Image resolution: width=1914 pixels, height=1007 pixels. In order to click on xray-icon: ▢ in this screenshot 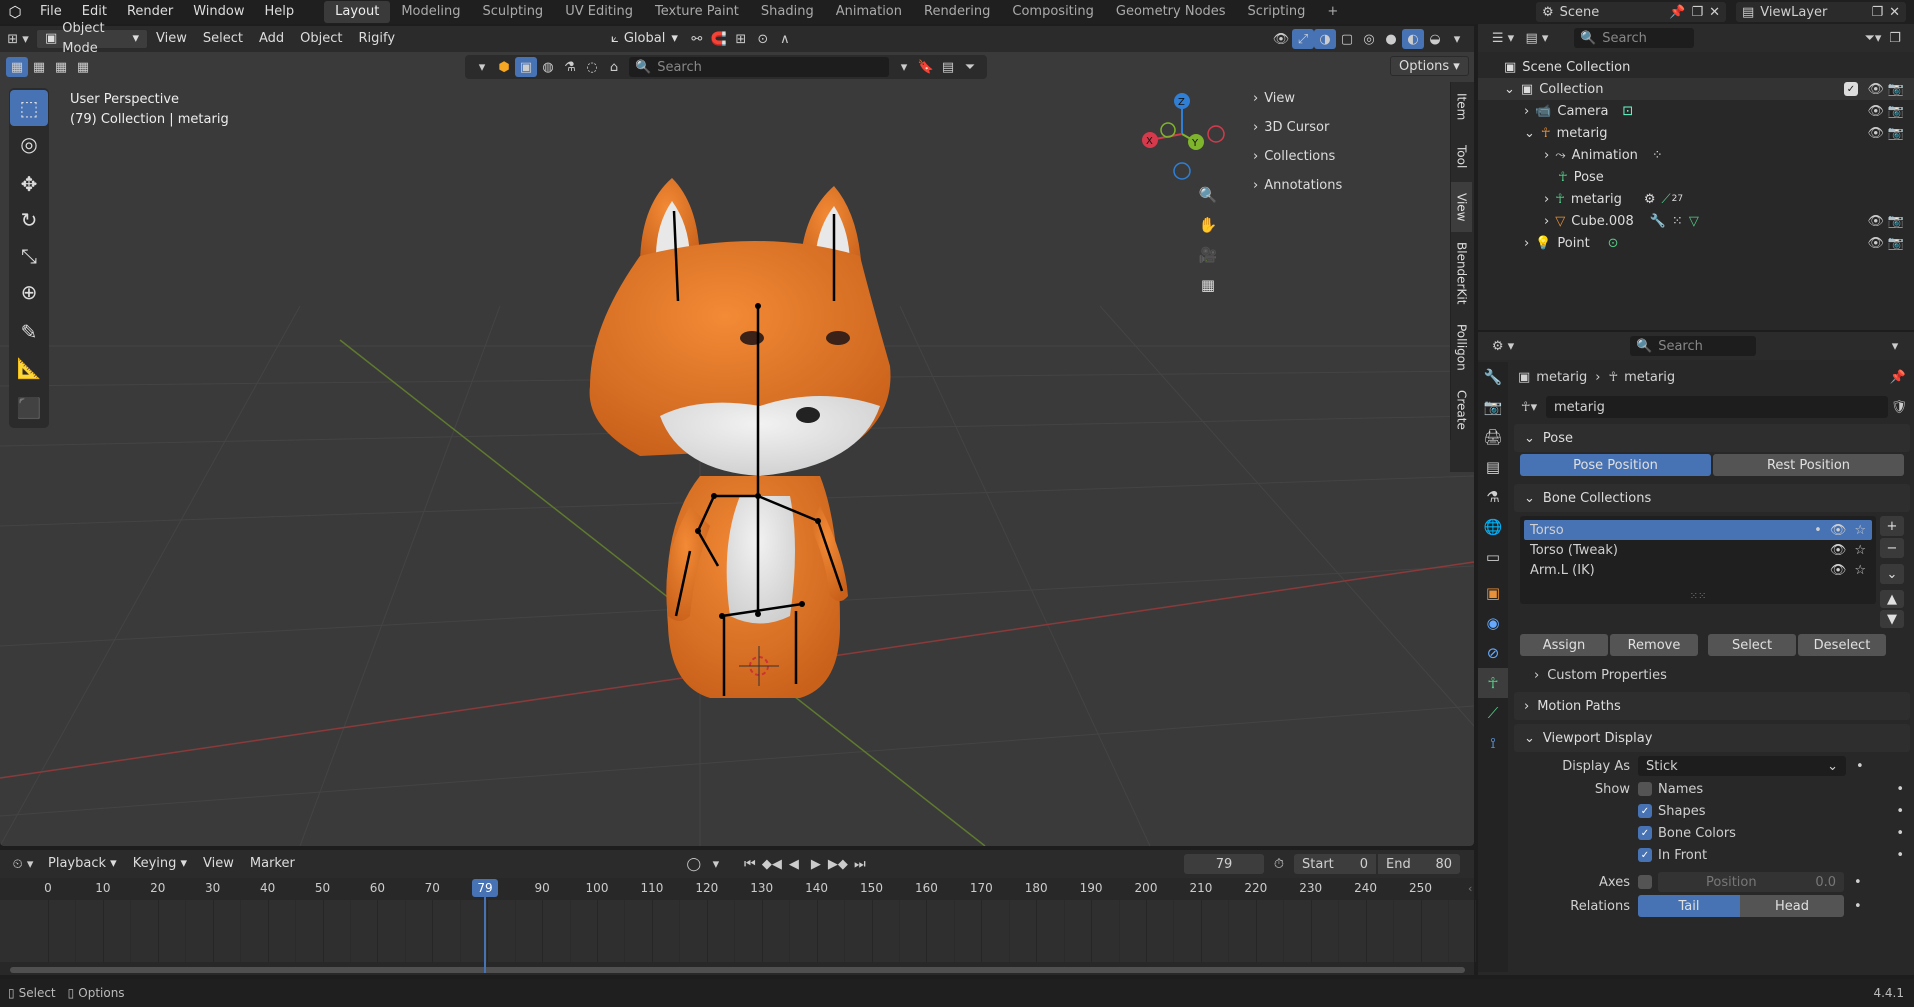, I will do `click(1347, 39)`.